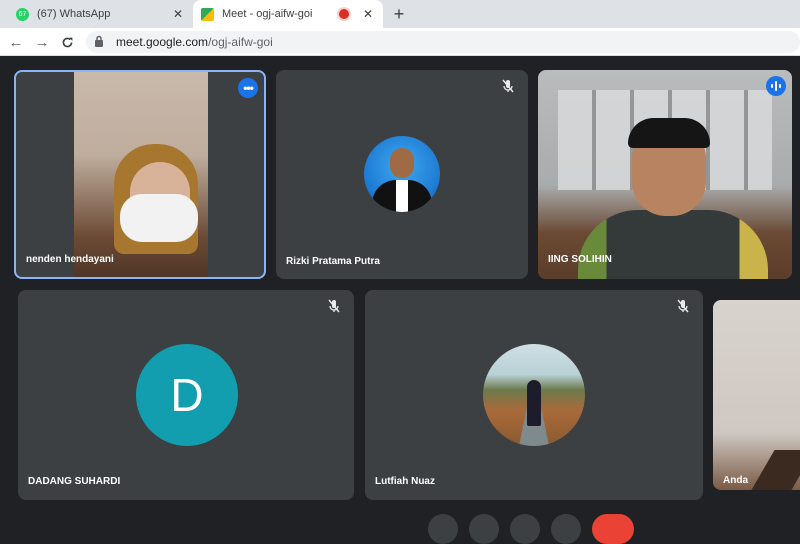 This screenshot has width=800, height=544. What do you see at coordinates (443, 42) in the screenshot?
I see `address-bar: meet.google.com/ogj-aifw-goi` at bounding box center [443, 42].